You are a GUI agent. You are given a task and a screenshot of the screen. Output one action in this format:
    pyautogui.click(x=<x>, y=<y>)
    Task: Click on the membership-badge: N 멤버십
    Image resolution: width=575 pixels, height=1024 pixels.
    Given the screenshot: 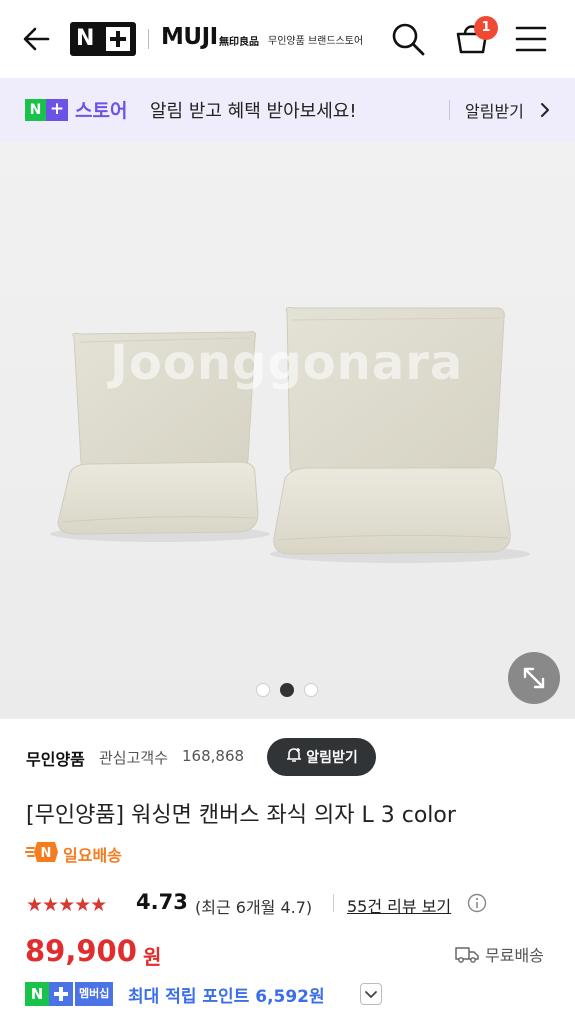 What is the action you would take?
    pyautogui.click(x=69, y=994)
    